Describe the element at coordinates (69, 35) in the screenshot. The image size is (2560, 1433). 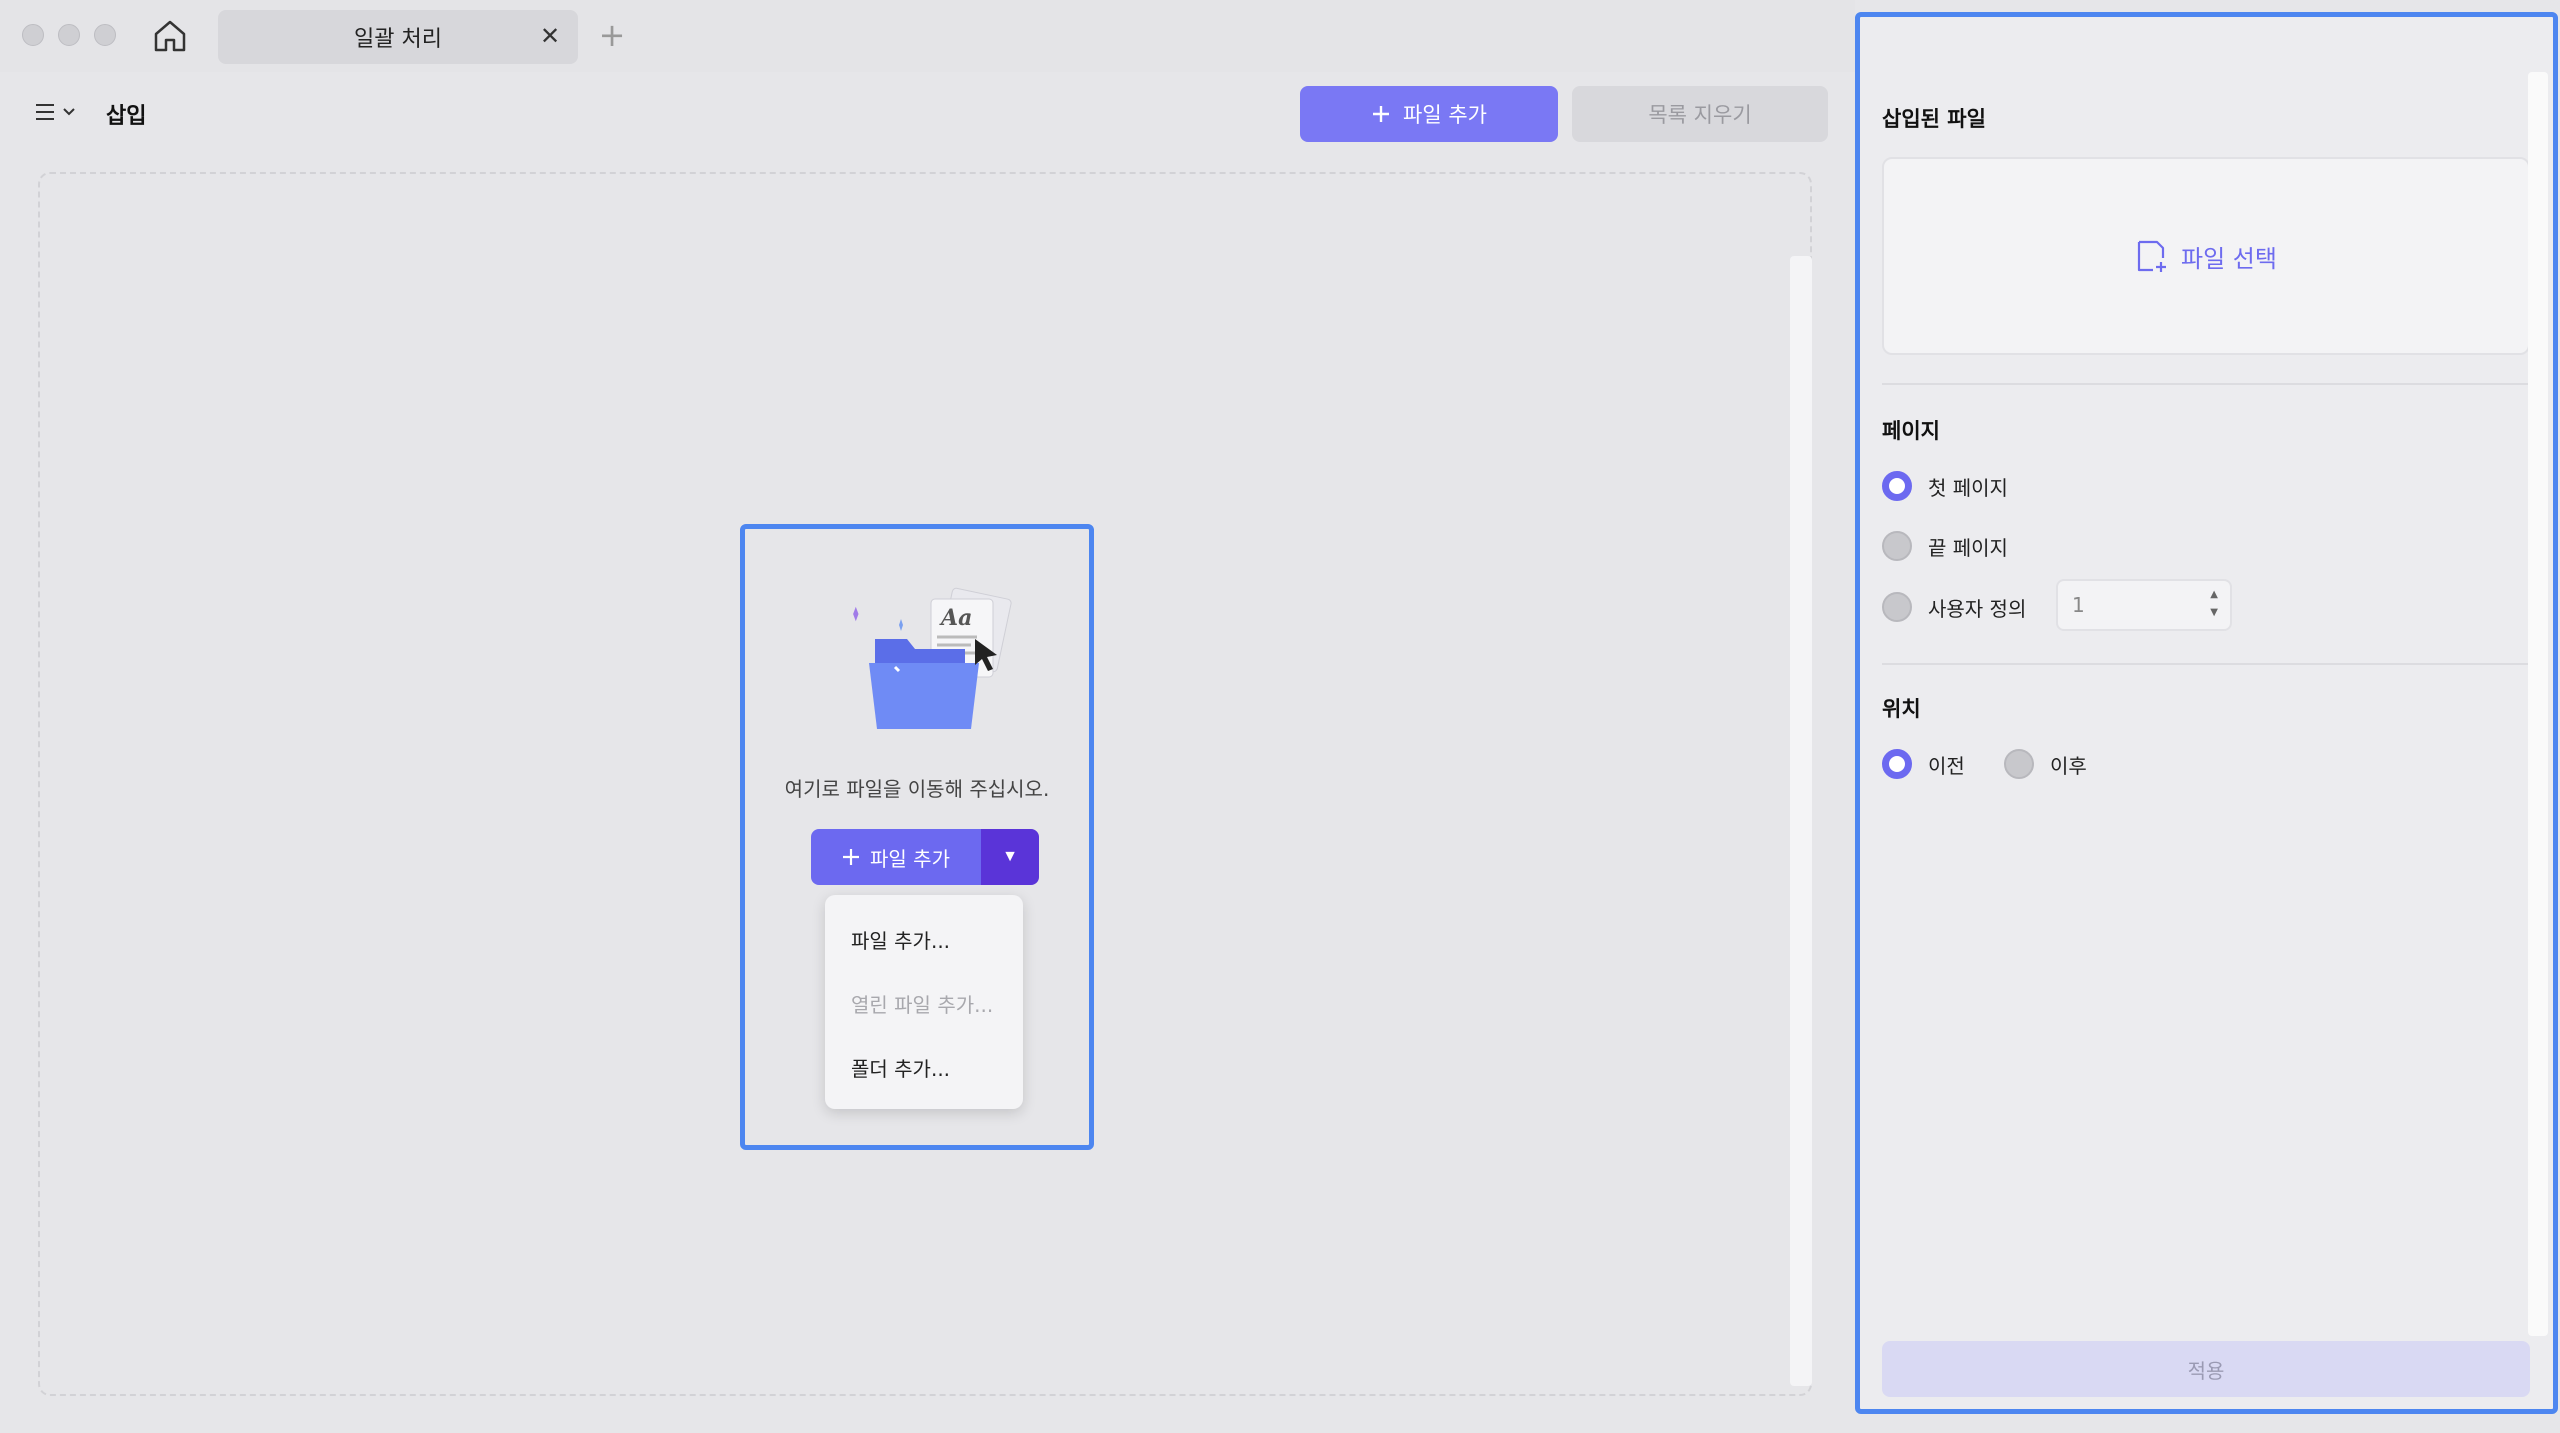
I see `minimize-window-button` at that location.